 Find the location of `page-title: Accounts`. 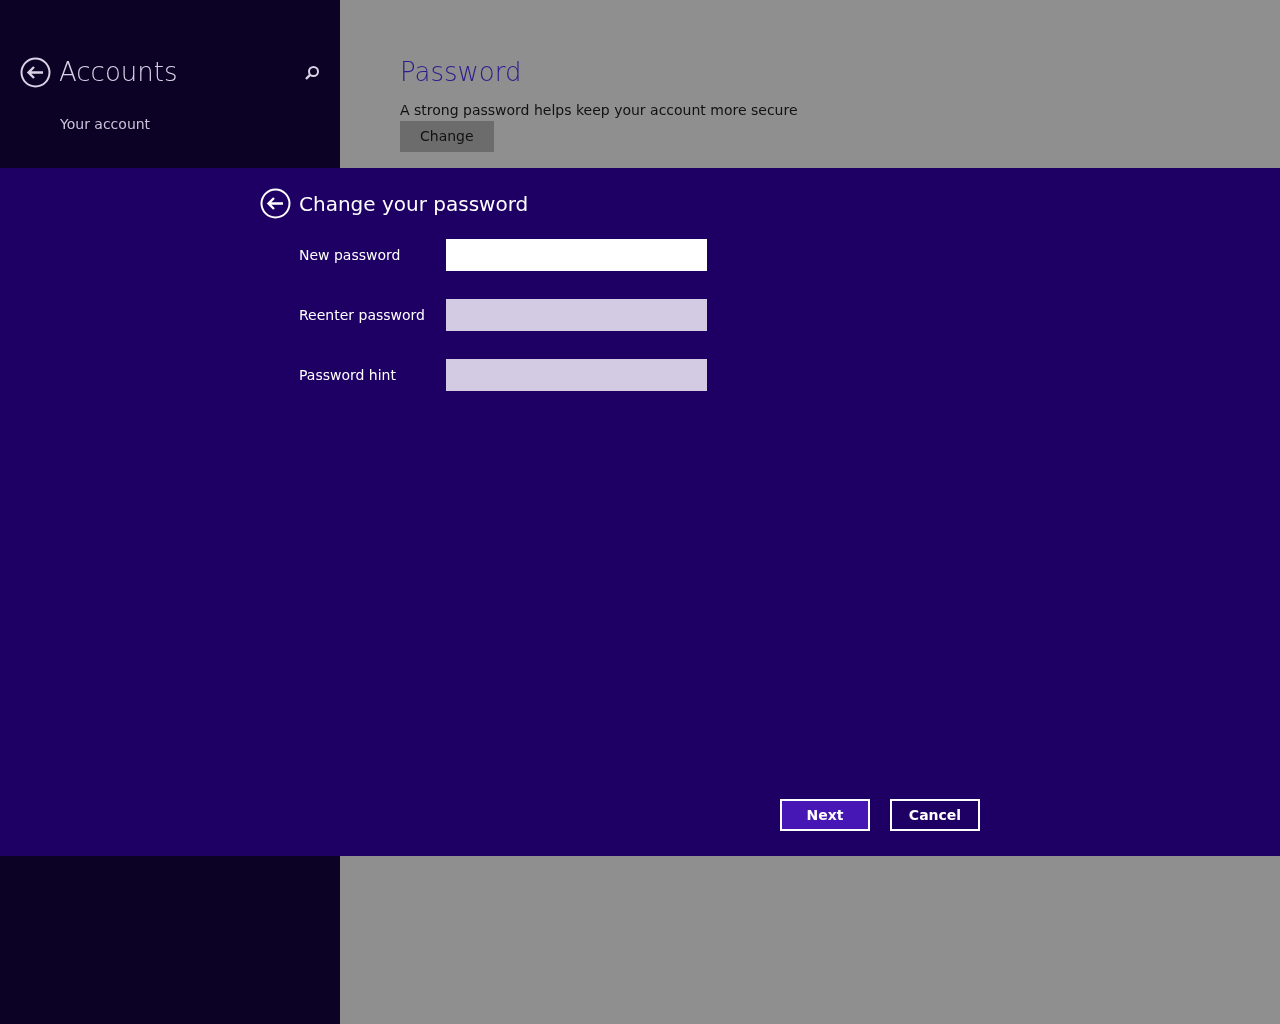

page-title: Accounts is located at coordinates (118, 72).